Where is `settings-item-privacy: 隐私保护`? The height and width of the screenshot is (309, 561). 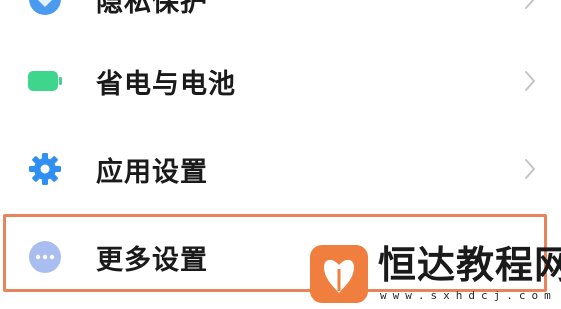 settings-item-privacy: 隐私保护 is located at coordinates (280, 21).